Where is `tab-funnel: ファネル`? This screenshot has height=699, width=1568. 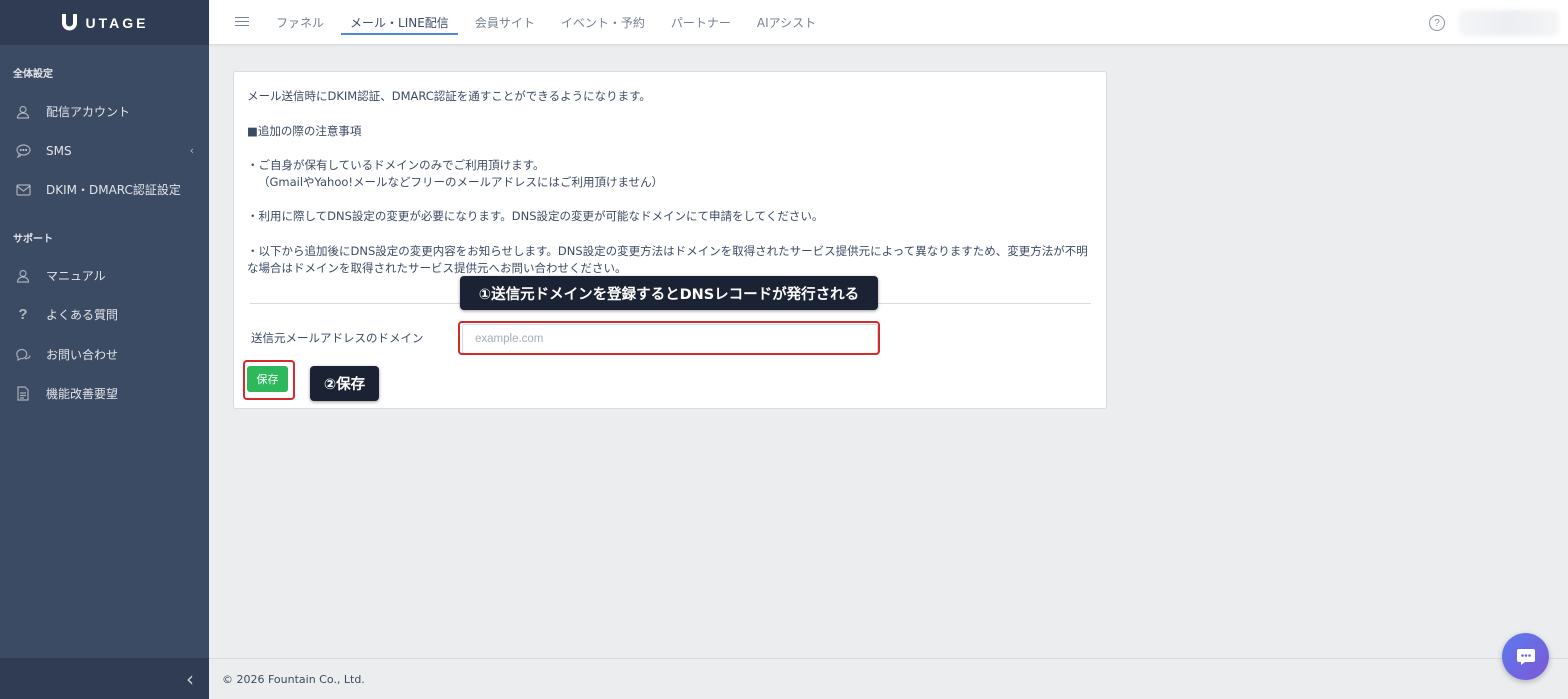 tab-funnel: ファネル is located at coordinates (300, 22).